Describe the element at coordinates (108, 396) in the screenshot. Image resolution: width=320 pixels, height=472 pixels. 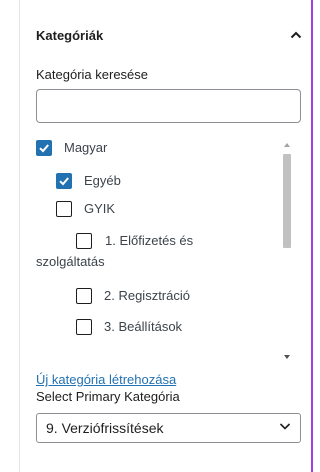
I see `primary-category-label: Select Primary Kategória` at that location.